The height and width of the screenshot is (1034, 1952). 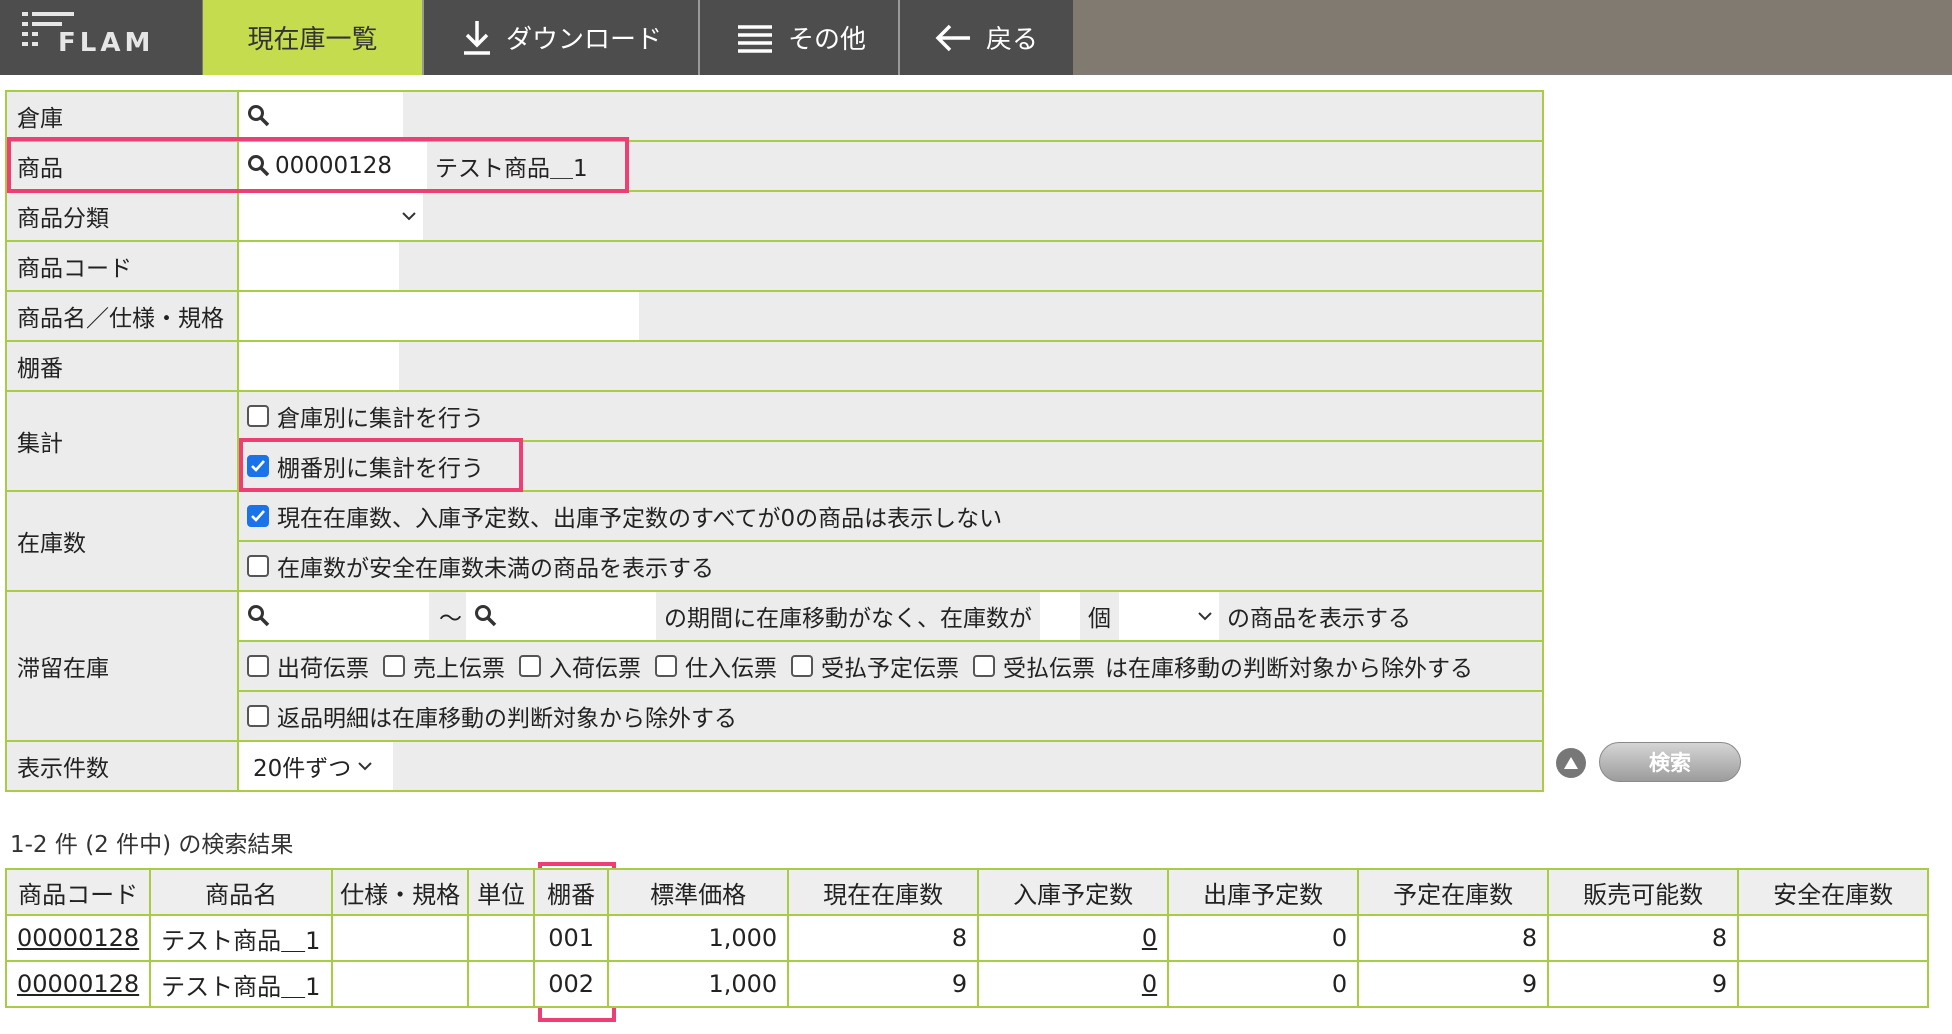 I want to click on col-available: 販売可能数, so click(x=1643, y=892).